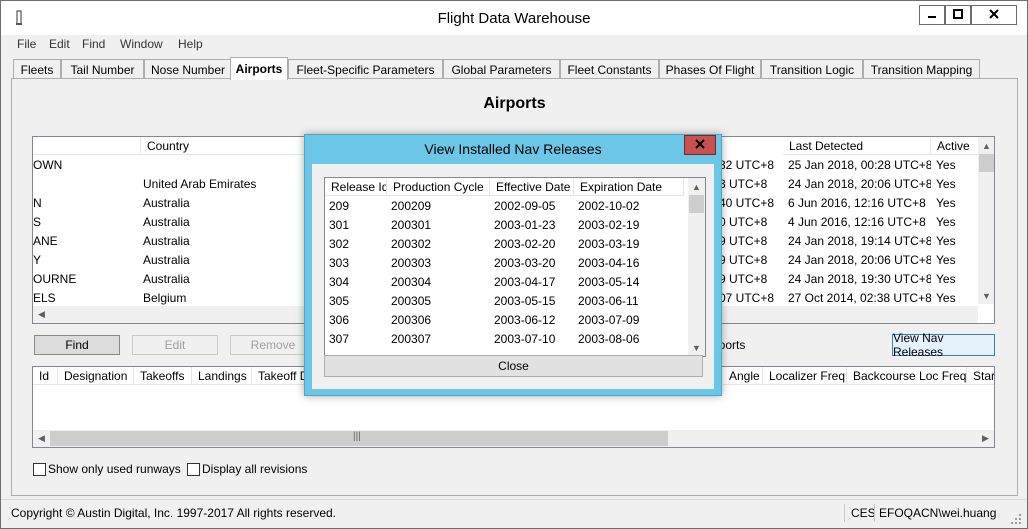  I want to click on airport-country-cell: United Arab Emirates, so click(200, 184).